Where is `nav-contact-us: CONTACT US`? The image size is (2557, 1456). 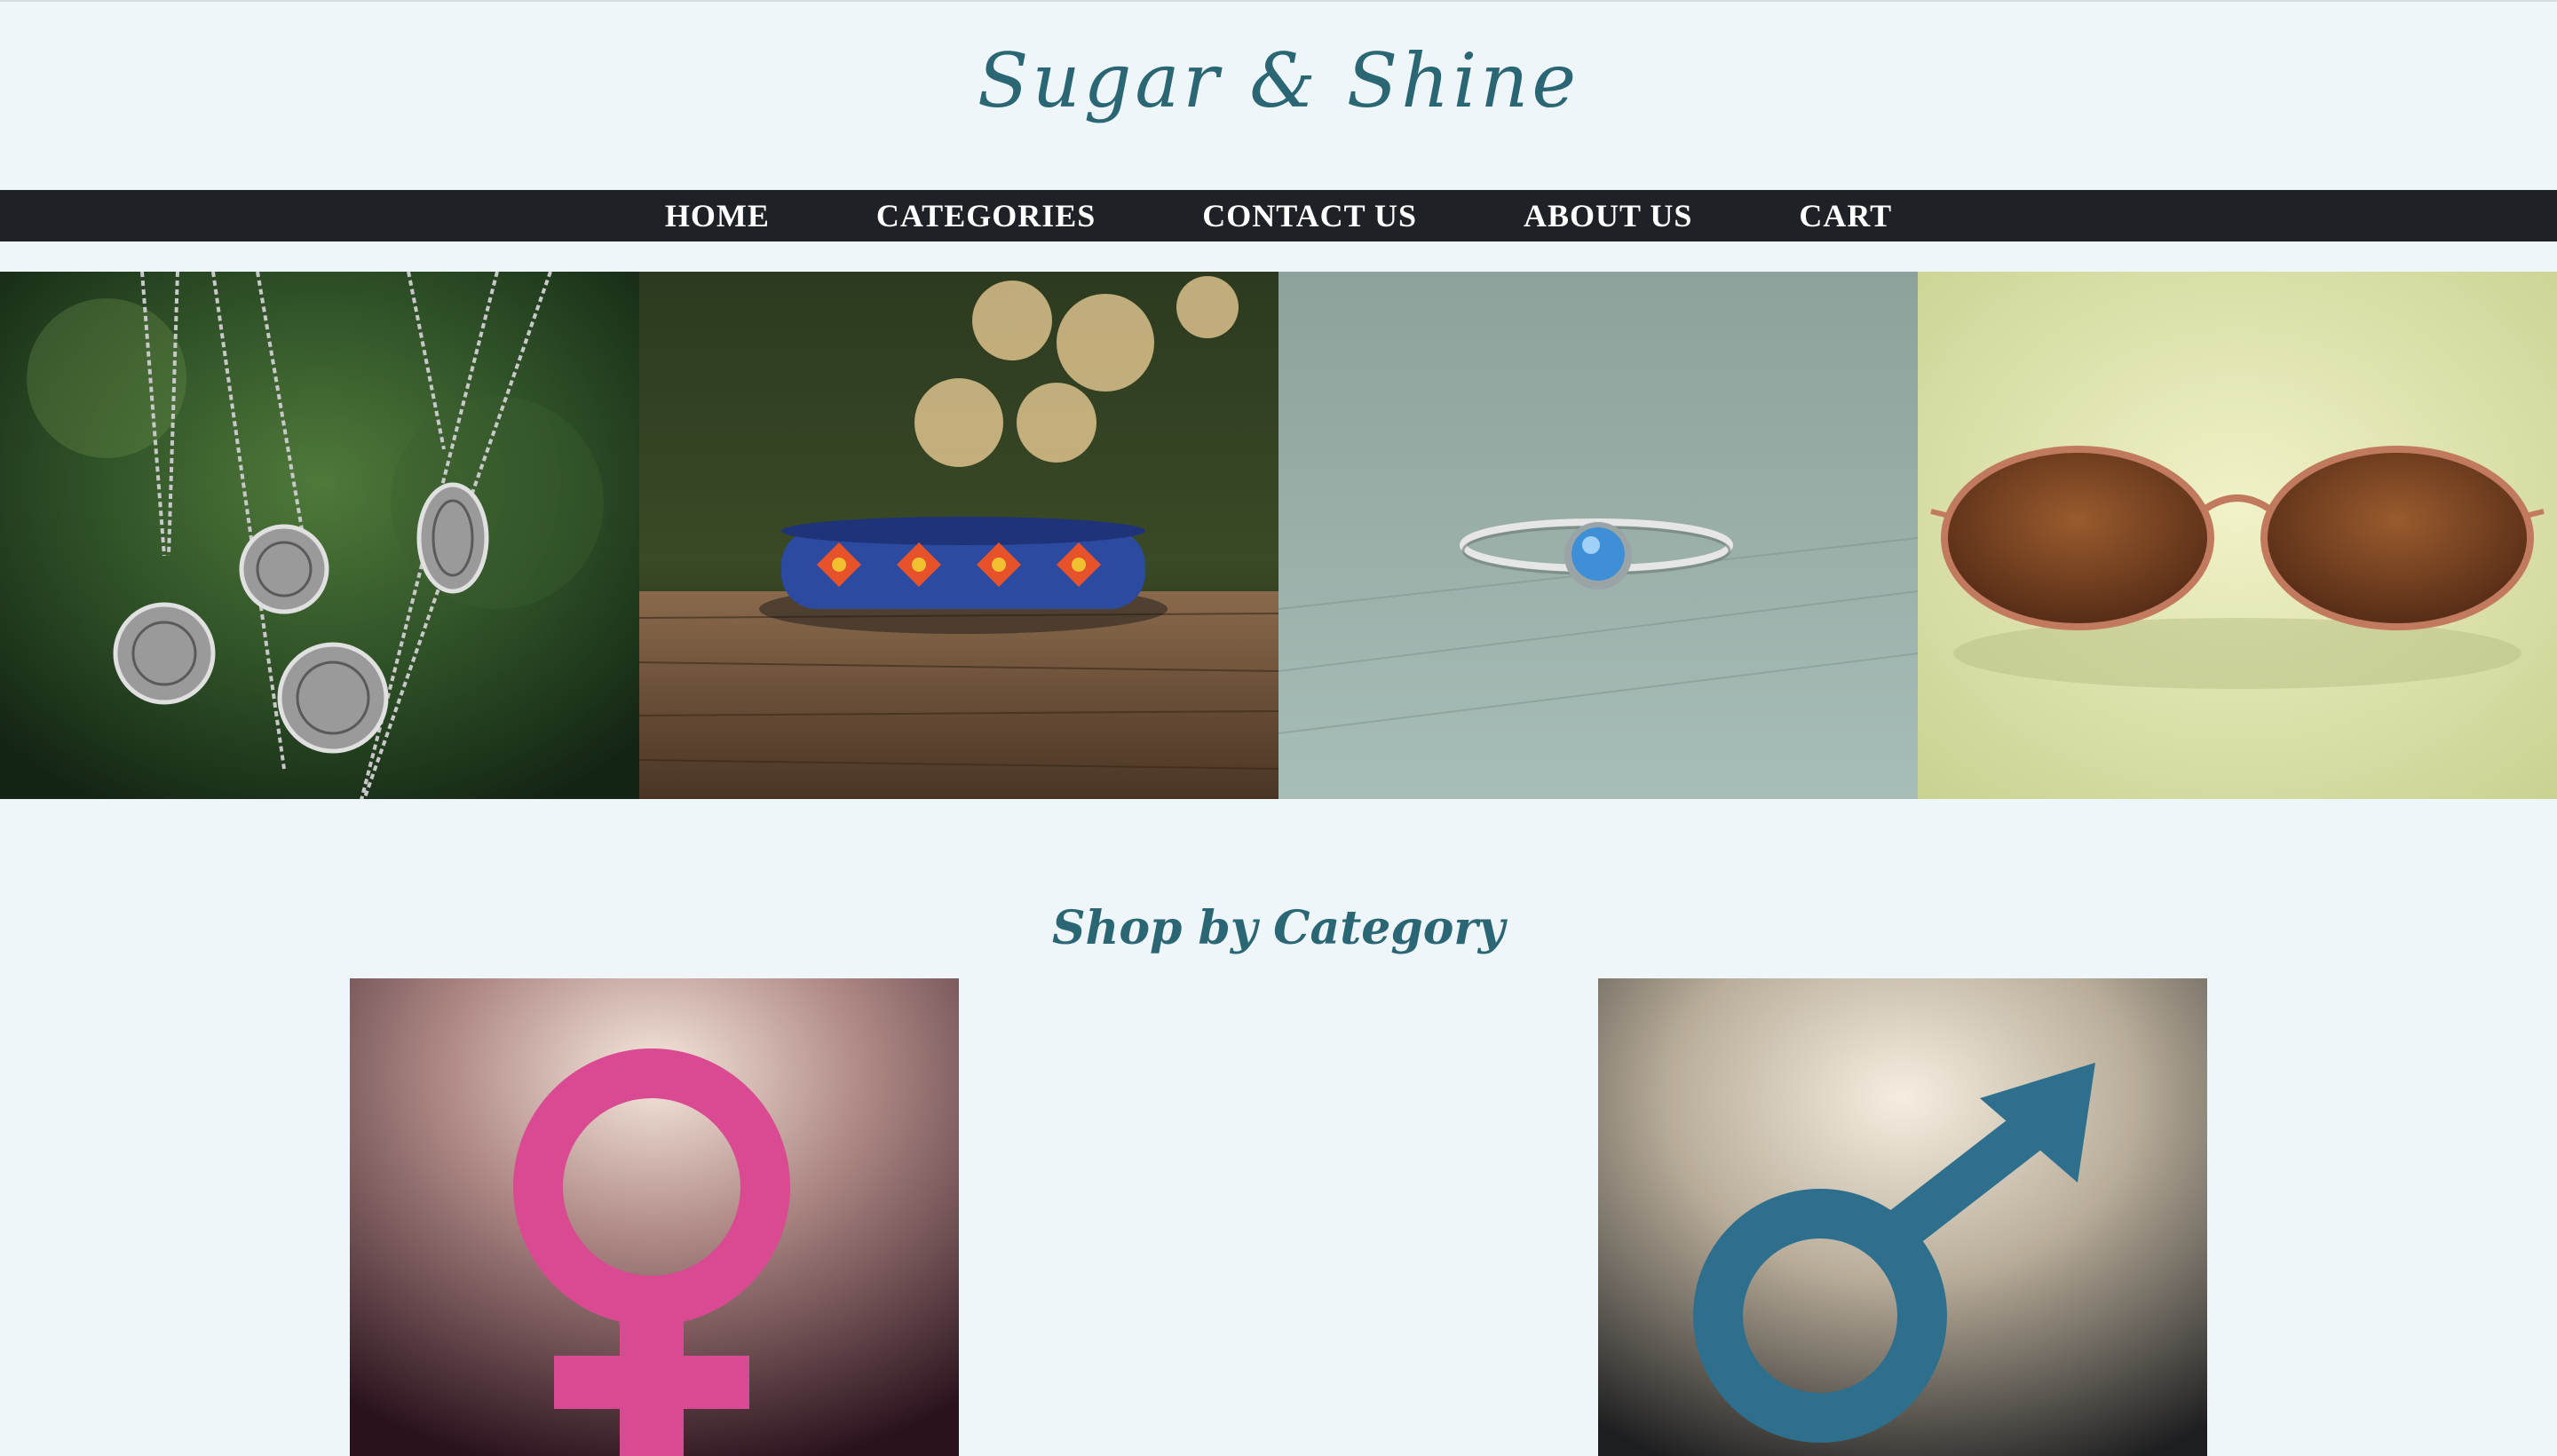
nav-contact-us: CONTACT US is located at coordinates (1309, 215).